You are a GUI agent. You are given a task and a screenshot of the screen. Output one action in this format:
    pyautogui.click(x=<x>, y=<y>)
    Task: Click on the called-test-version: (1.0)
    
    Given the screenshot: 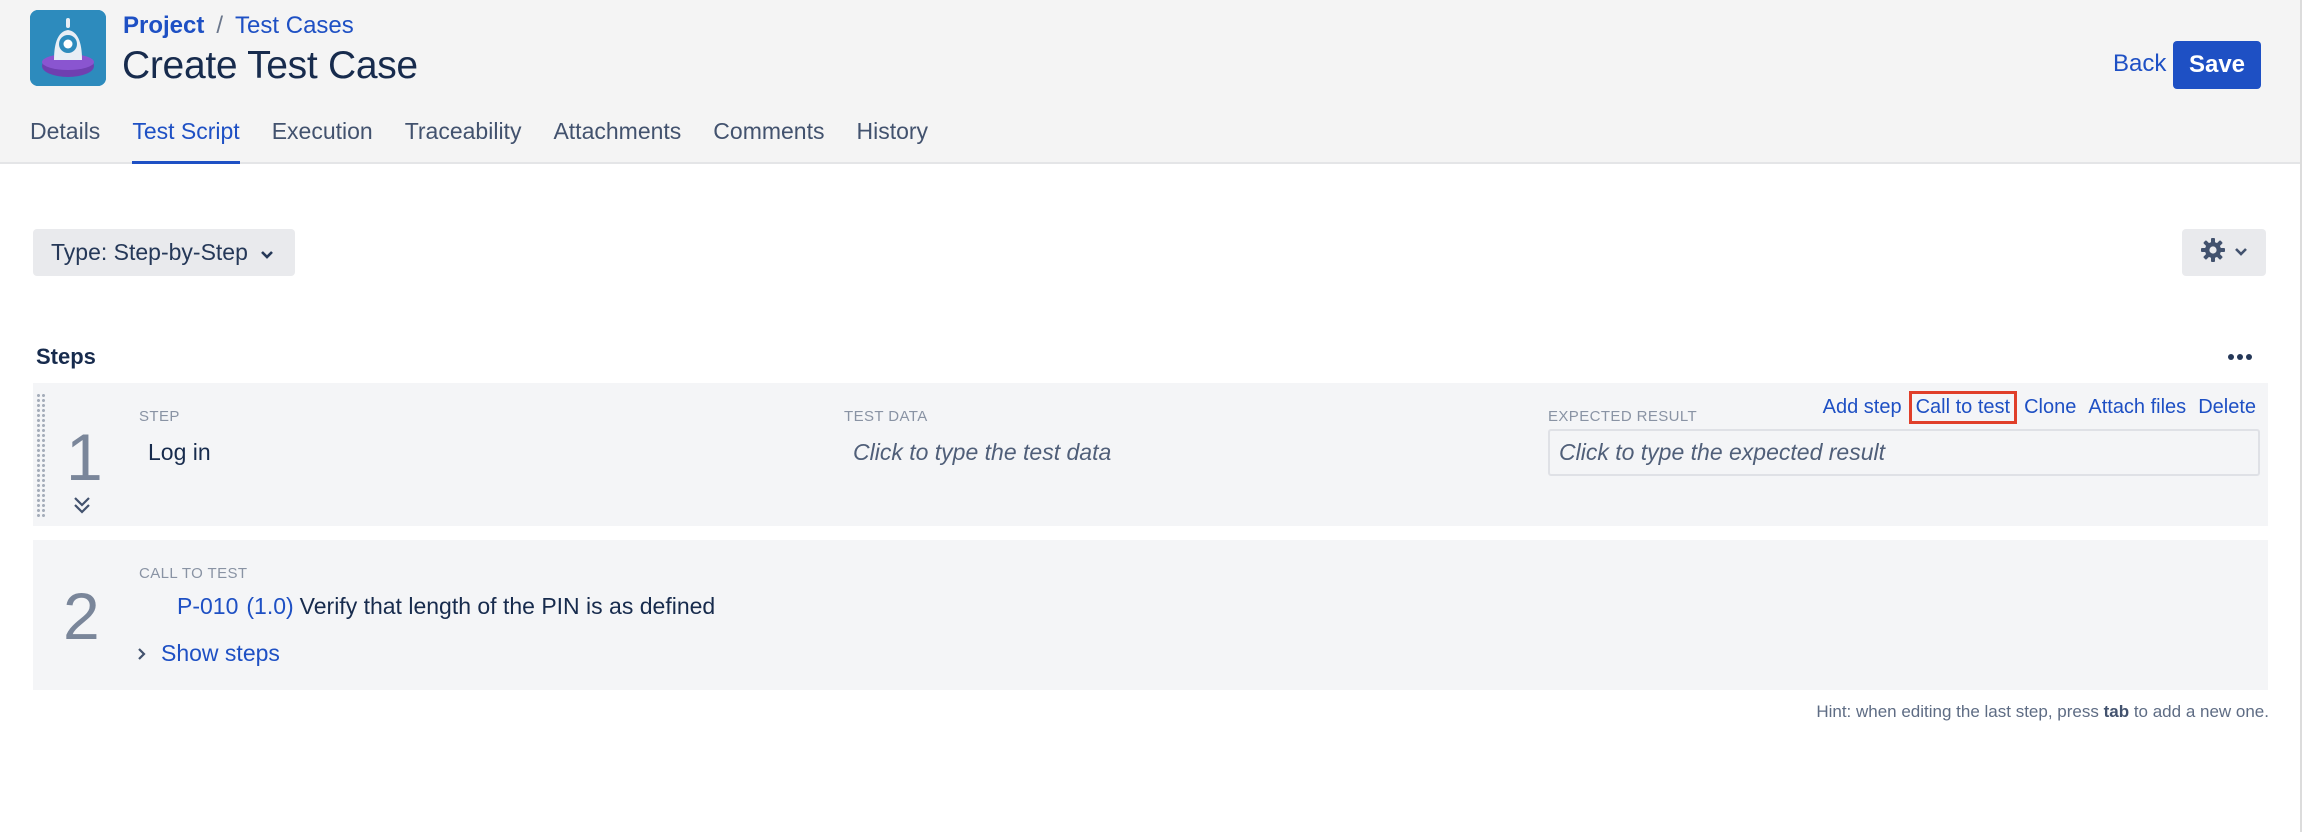 What is the action you would take?
    pyautogui.click(x=269, y=606)
    